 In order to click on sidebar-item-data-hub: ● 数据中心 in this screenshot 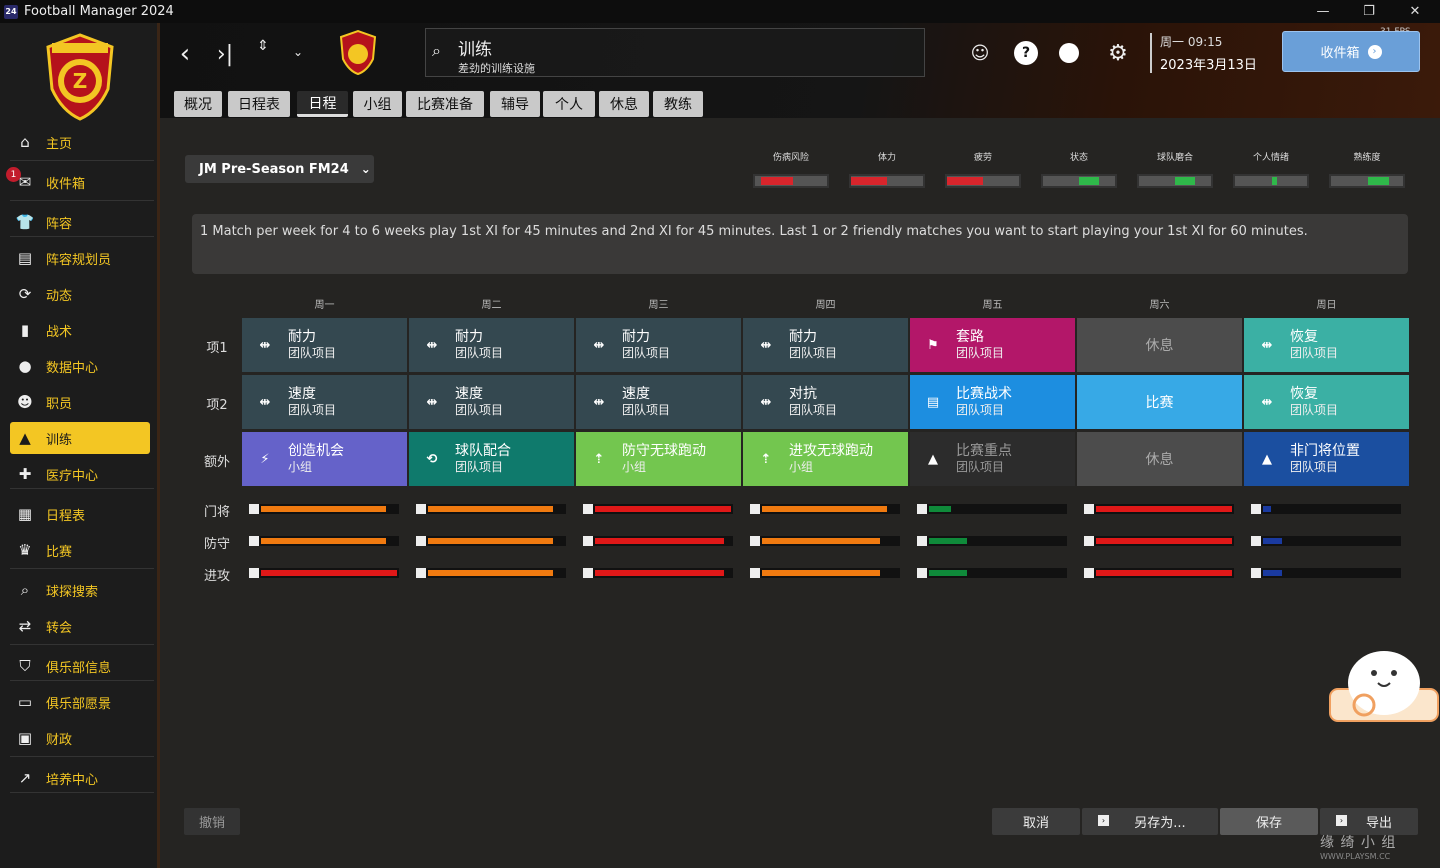, I will do `click(80, 366)`.